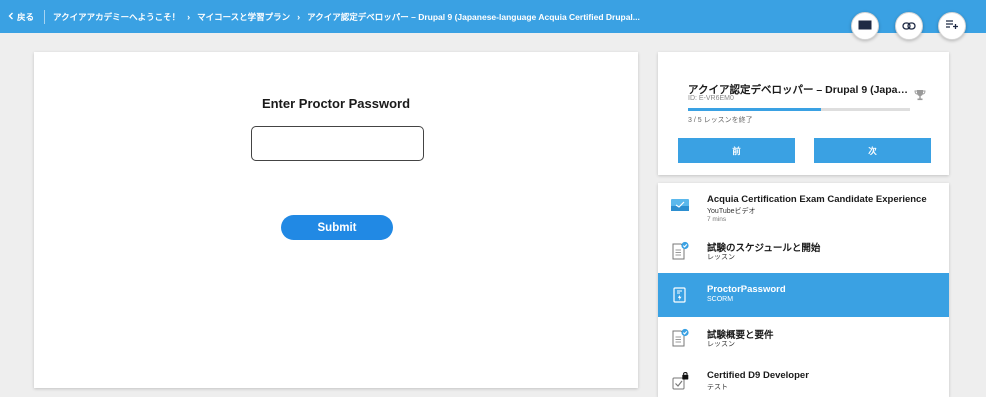 The image size is (986, 397). Describe the element at coordinates (680, 381) in the screenshot. I see `locked-test-icon` at that location.